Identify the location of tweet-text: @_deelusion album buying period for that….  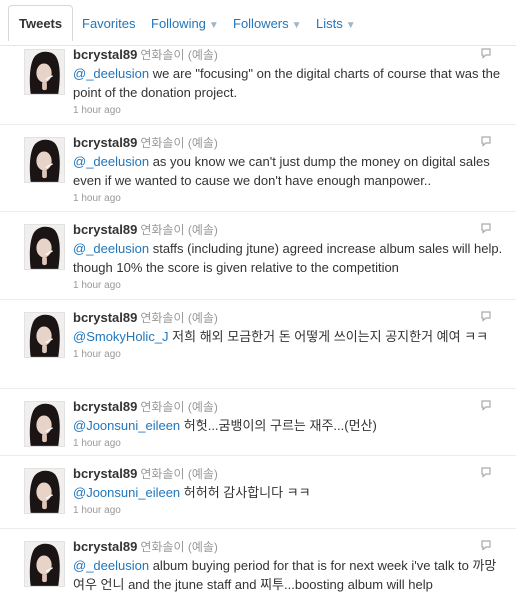
(289, 575).